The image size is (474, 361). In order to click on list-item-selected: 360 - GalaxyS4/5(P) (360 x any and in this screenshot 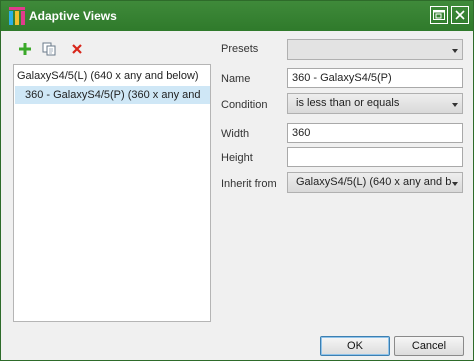, I will do `click(112, 95)`.